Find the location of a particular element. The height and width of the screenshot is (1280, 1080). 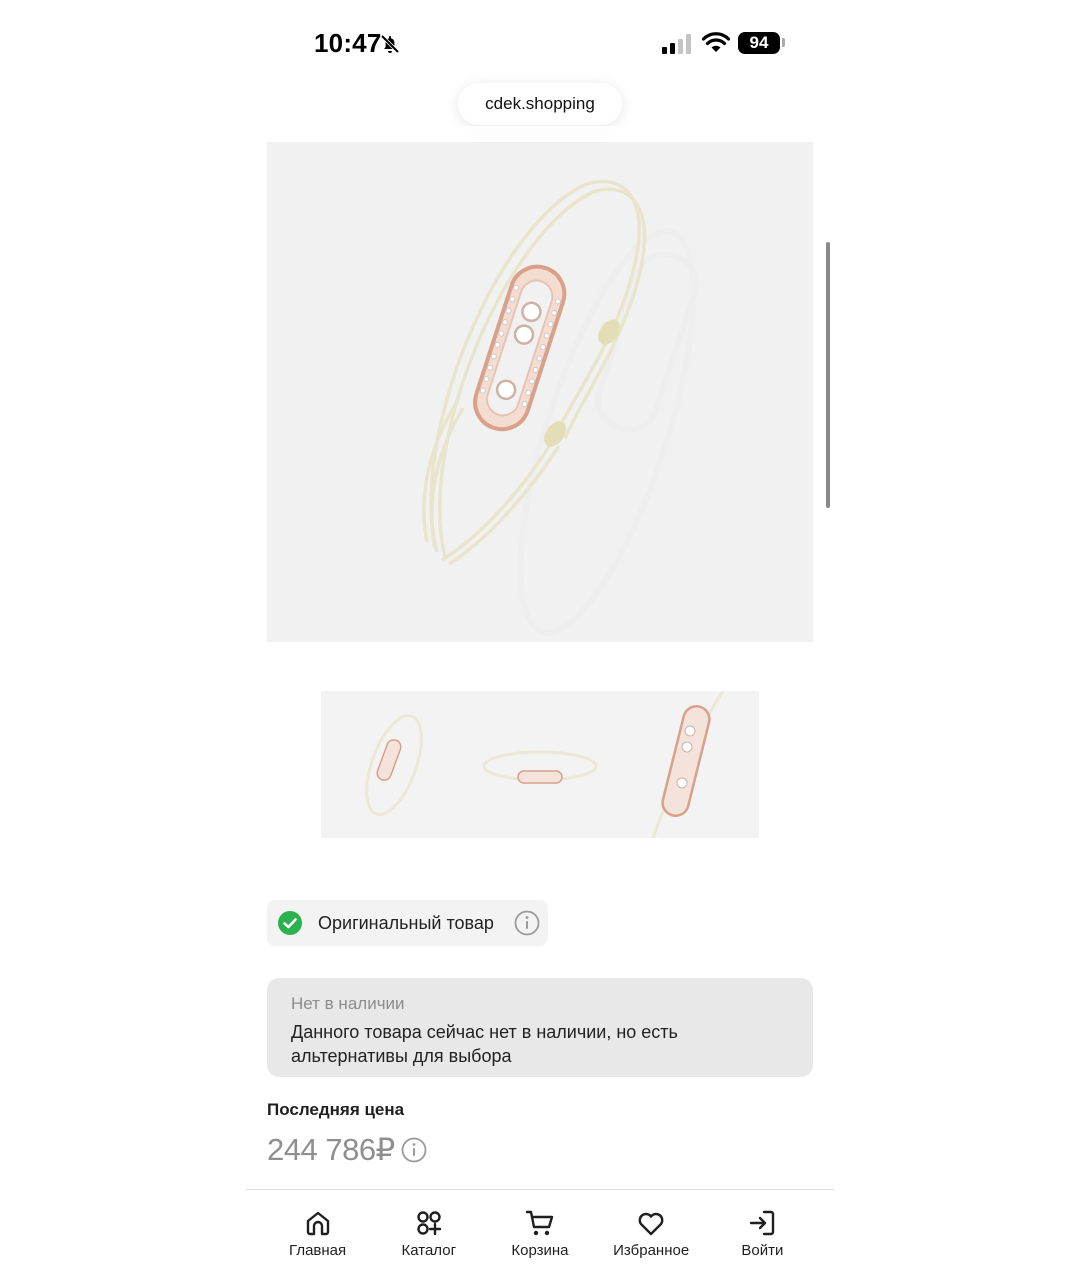

status-time: 10:47 is located at coordinates (348, 43).